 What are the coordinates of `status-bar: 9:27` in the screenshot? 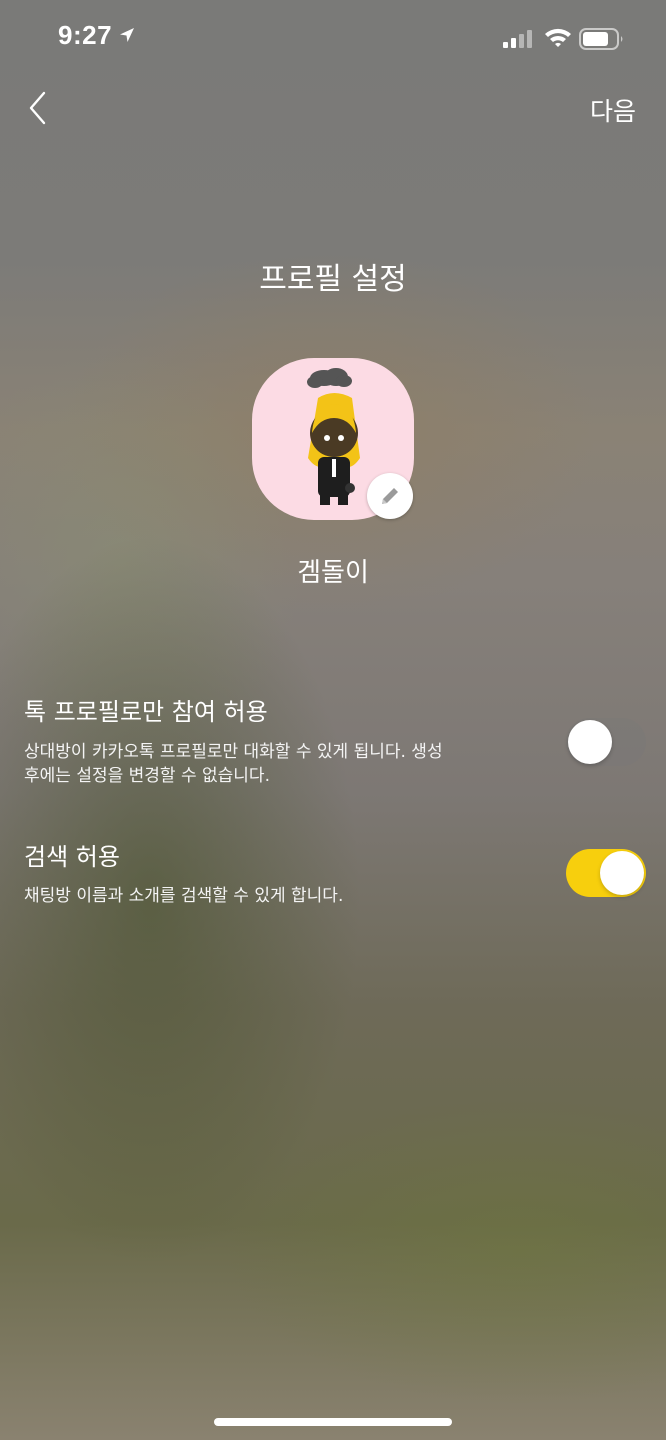 It's located at (333, 40).